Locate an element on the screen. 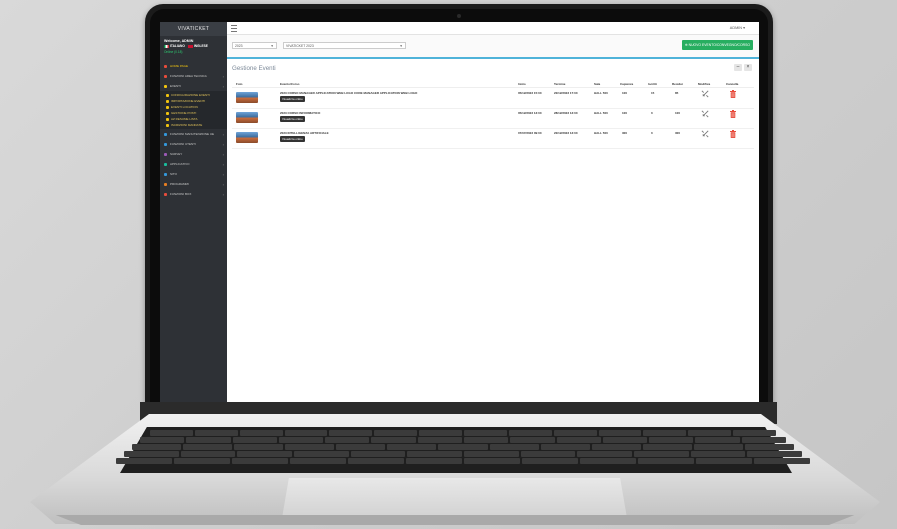  edition-select-value: VIVATICKET 2023 is located at coordinates (300, 46).